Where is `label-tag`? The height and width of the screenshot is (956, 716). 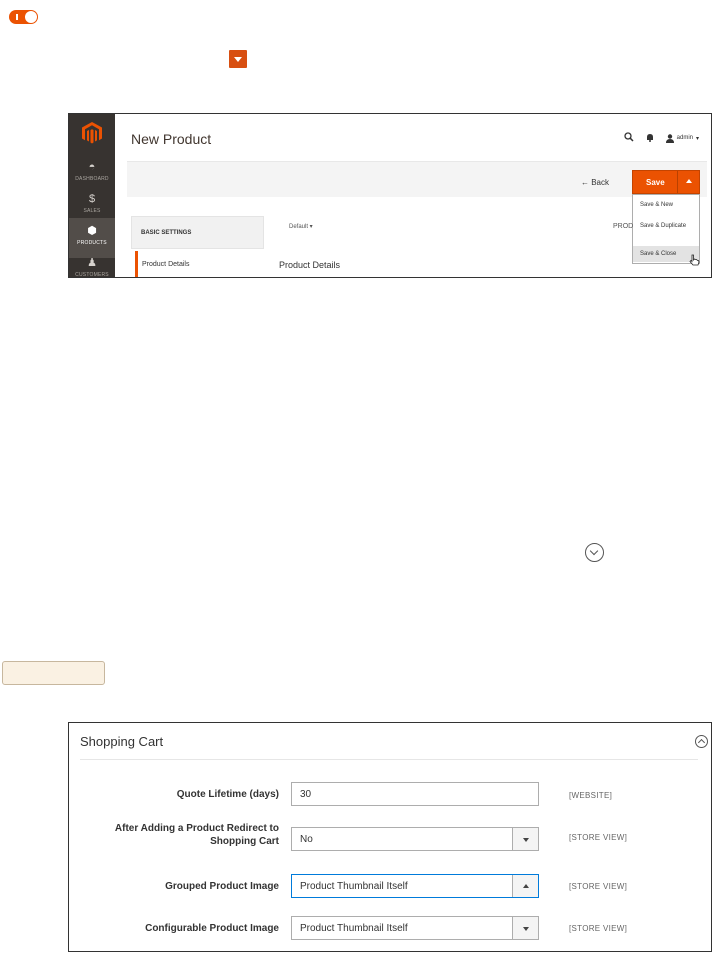 label-tag is located at coordinates (53, 673).